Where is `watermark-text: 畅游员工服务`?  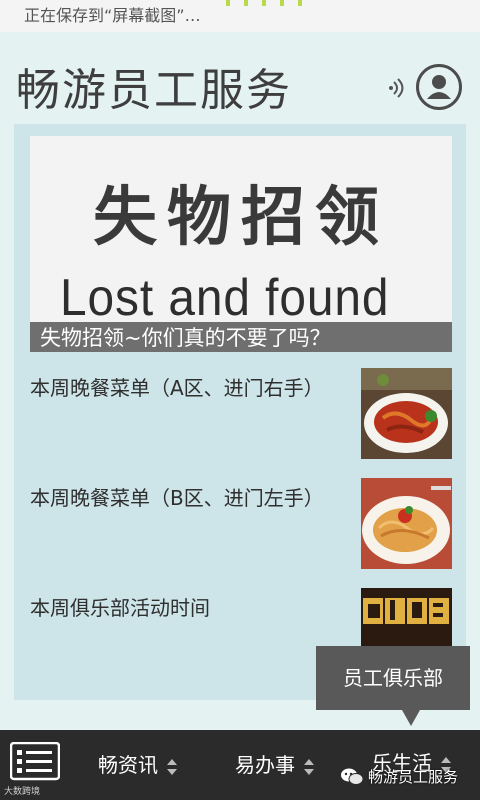 watermark-text: 畅游员工服务 is located at coordinates (413, 777).